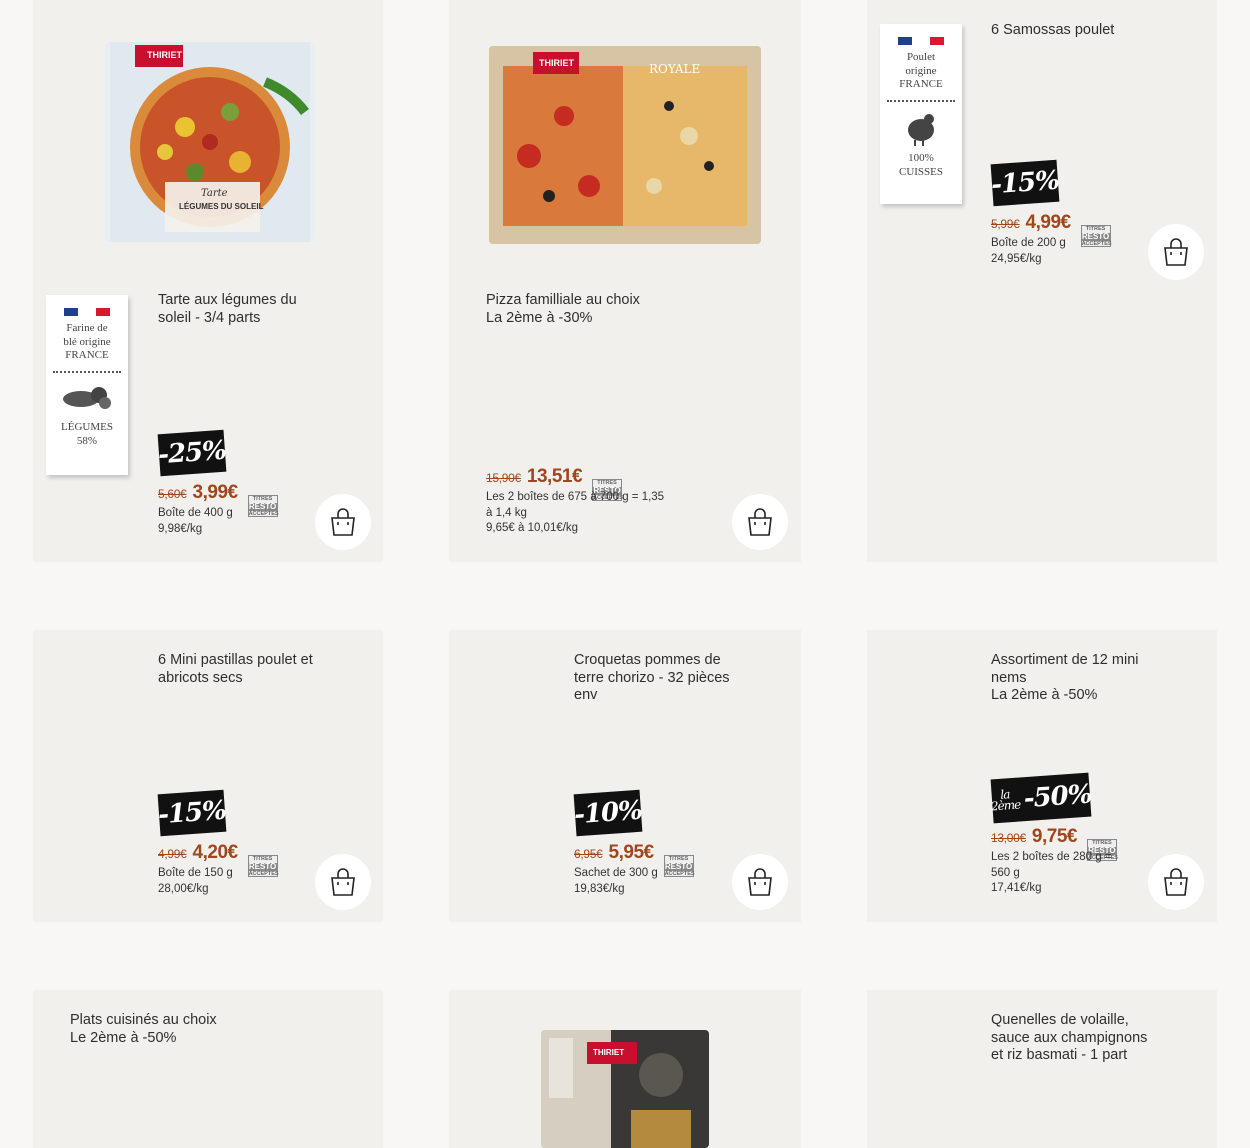  I want to click on chicken-icon, so click(921, 129).